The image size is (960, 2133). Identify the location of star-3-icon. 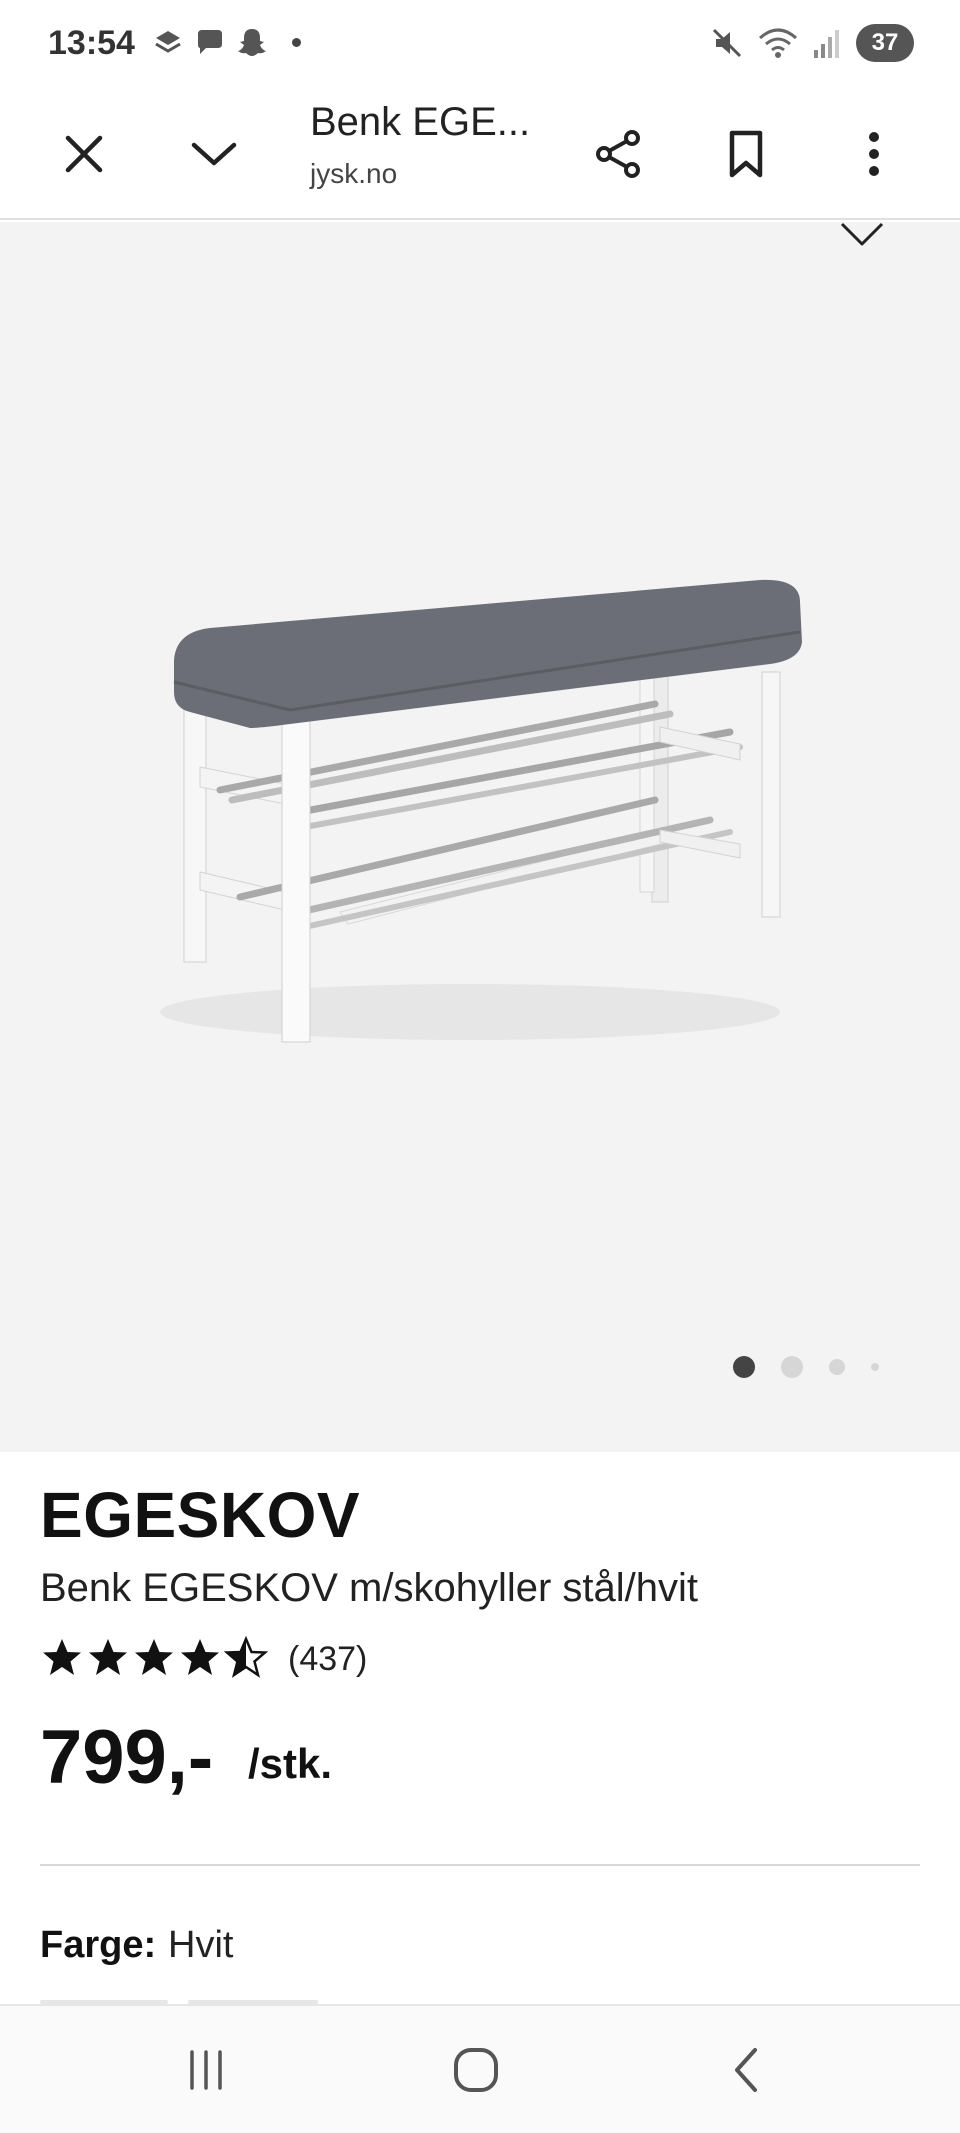
(154, 1657).